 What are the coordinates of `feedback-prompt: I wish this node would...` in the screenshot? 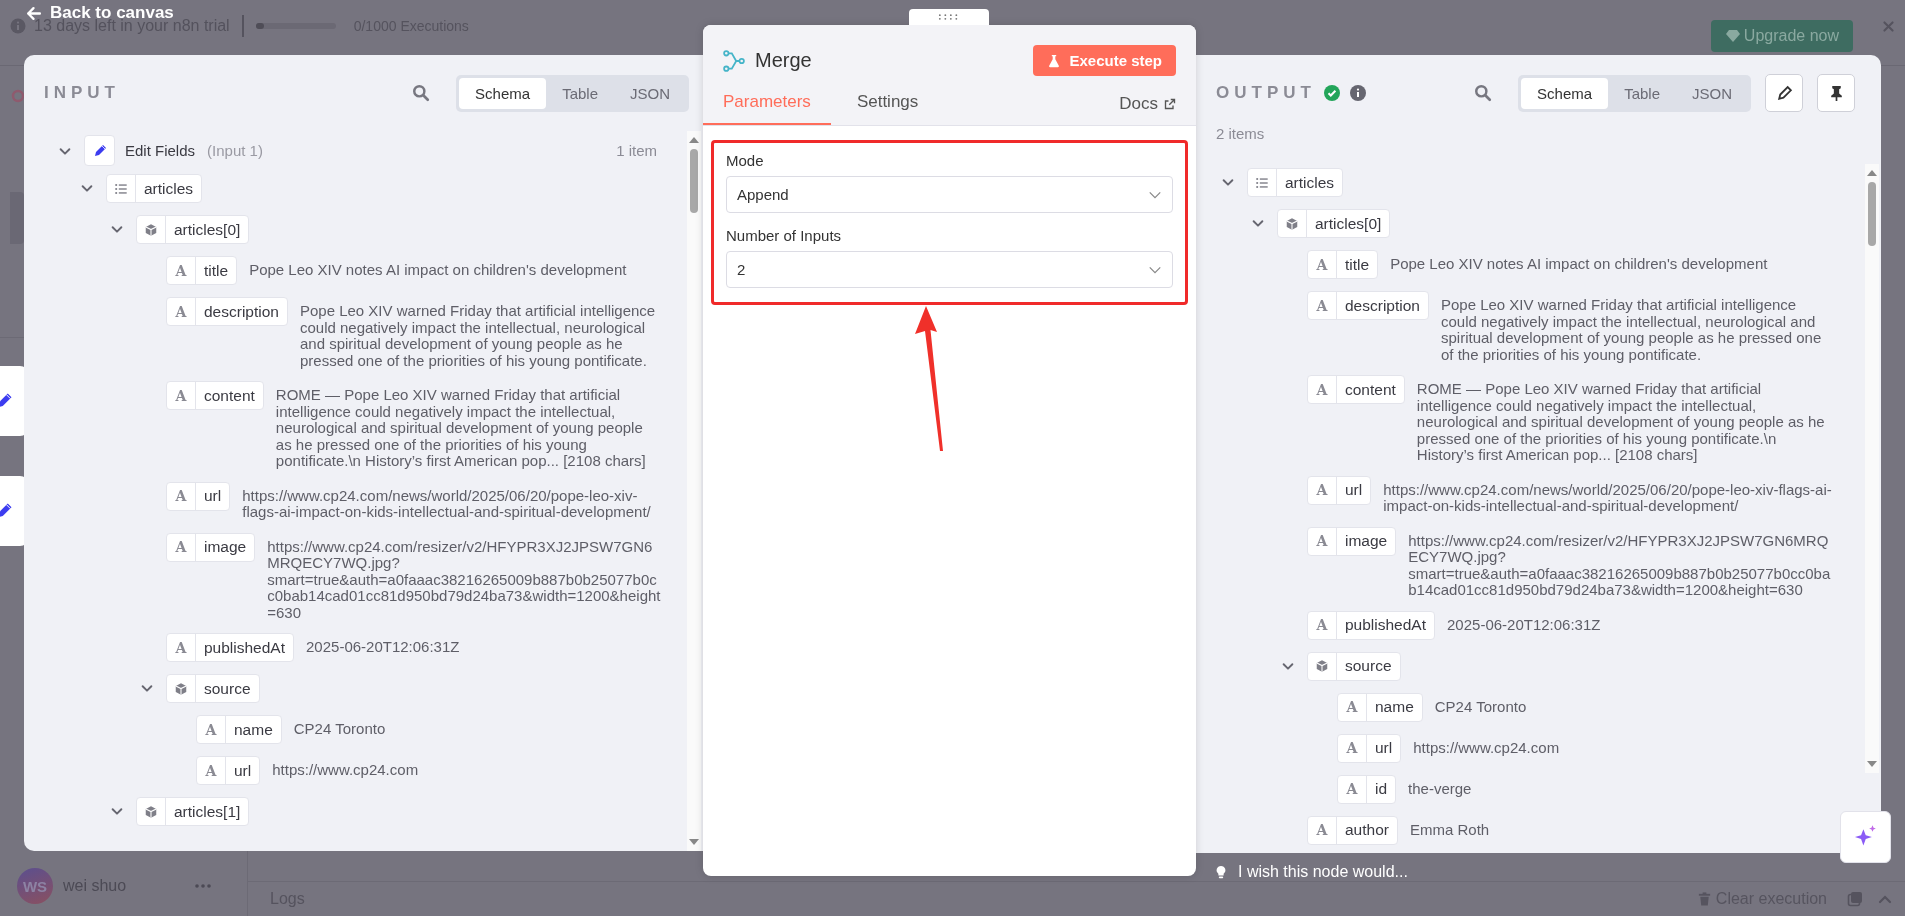 It's located at (1538, 867).